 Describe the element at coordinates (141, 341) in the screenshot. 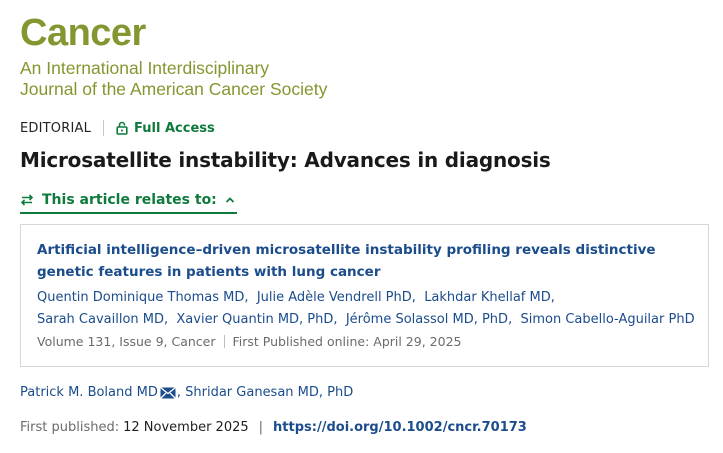

I see `related-issue: Issue 9` at that location.